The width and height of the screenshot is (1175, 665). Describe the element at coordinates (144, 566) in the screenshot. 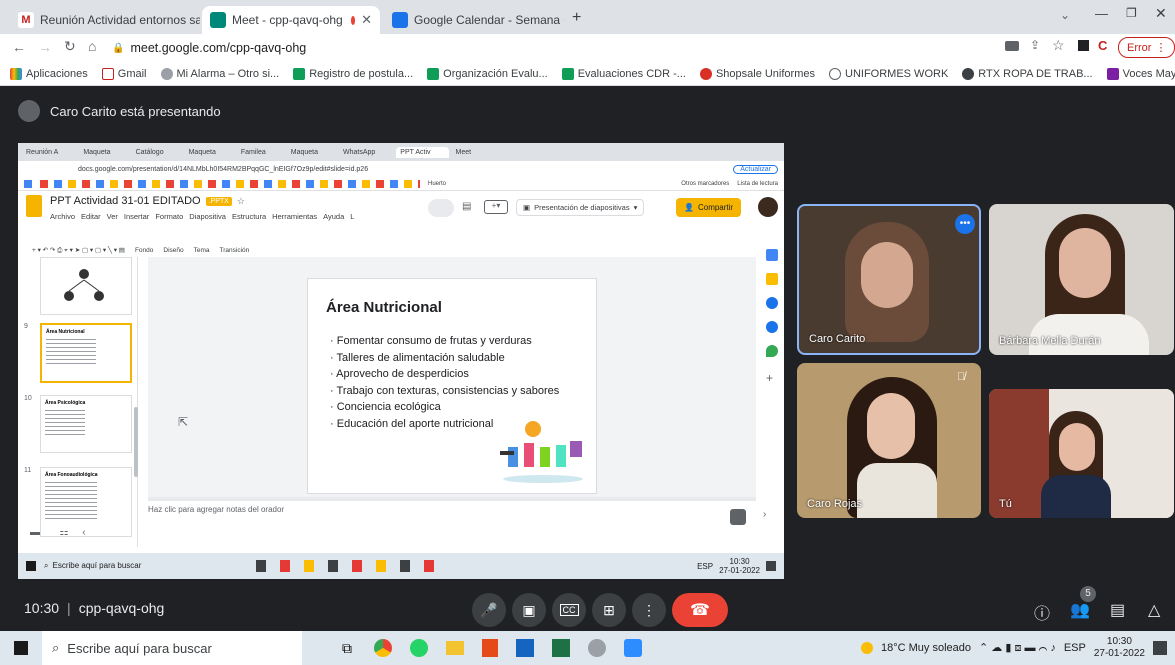

I see `inner-search-box: ⌕ Escribe aquí para buscar` at that location.